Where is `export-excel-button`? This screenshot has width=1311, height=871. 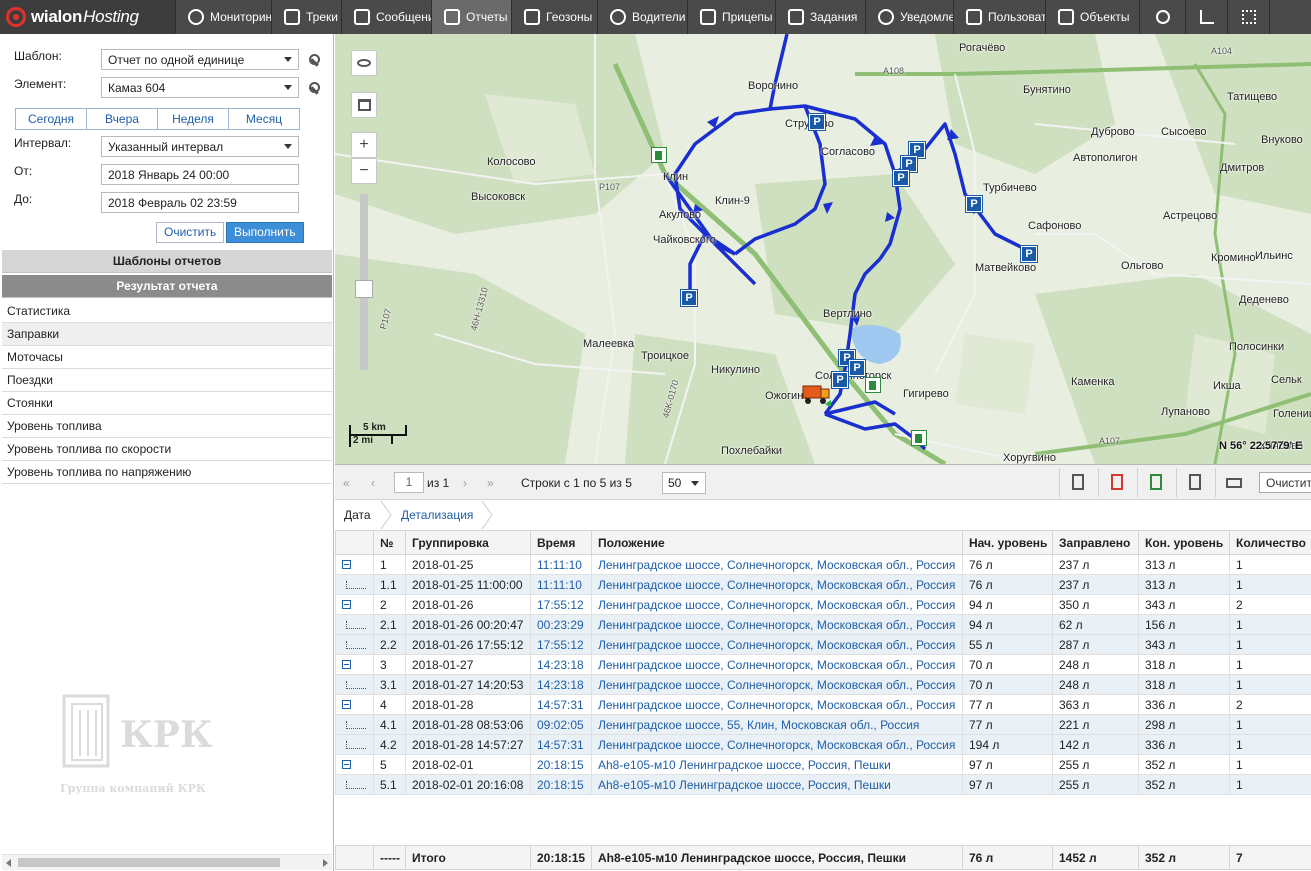 export-excel-button is located at coordinates (1155, 482).